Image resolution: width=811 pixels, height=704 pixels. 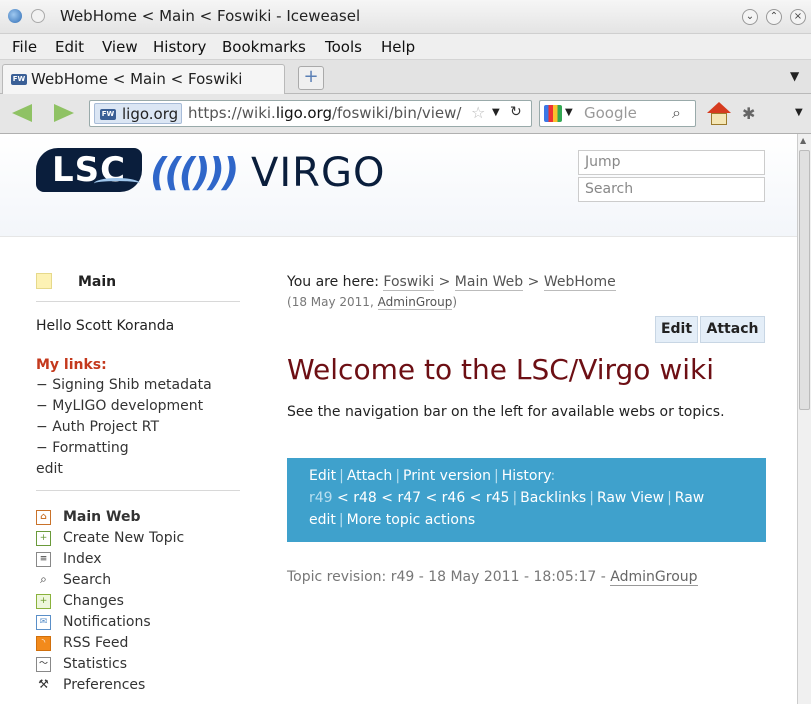 I want to click on search-engine-box: ▼ Google ⌕, so click(x=617, y=113).